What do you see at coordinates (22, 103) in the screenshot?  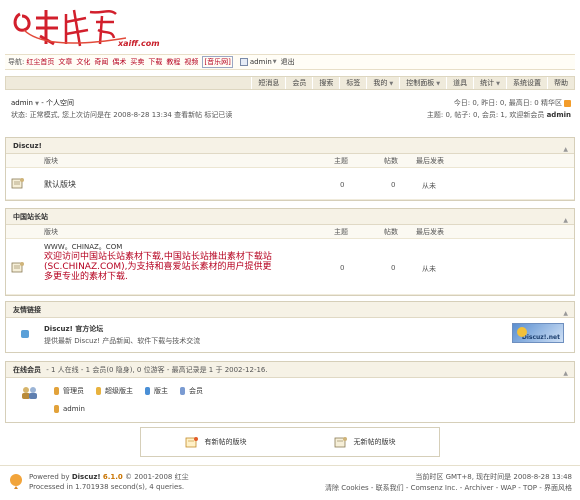 I see `user-name-link: admin` at bounding box center [22, 103].